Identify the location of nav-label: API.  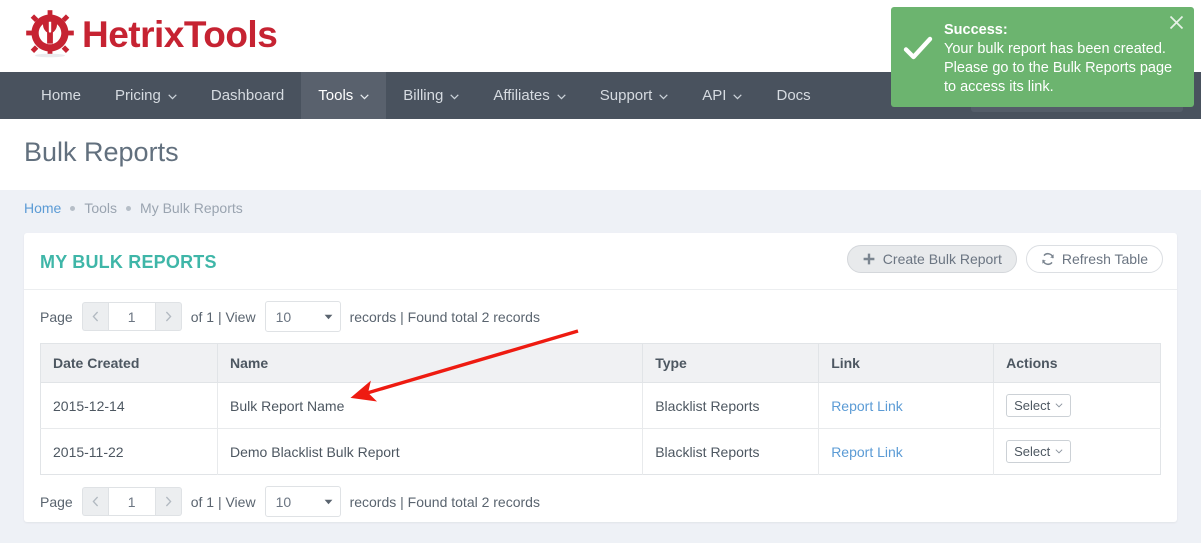
(714, 95).